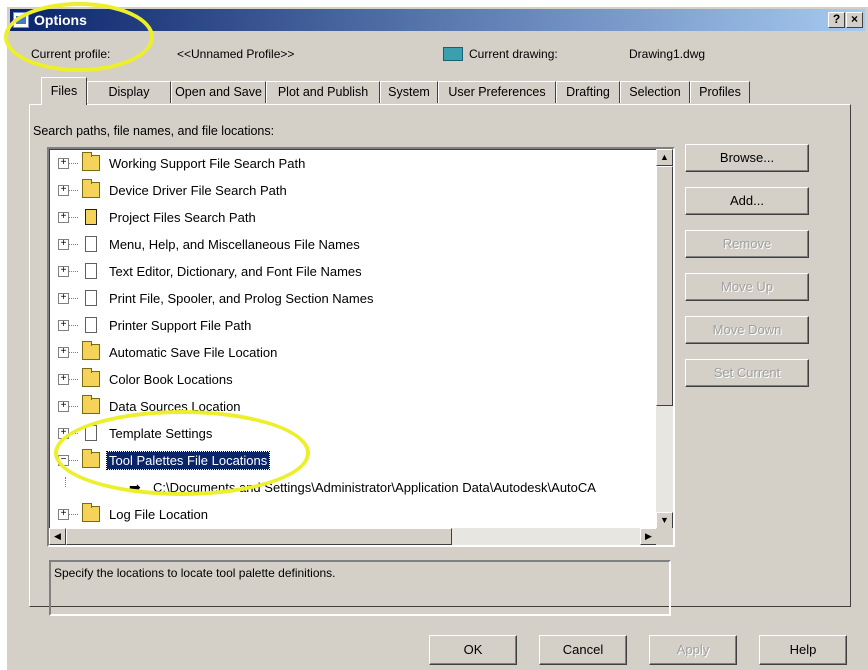 The height and width of the screenshot is (670, 868). I want to click on tree-node-label: Menu, Help, and Miscellaneous File Names, so click(234, 244).